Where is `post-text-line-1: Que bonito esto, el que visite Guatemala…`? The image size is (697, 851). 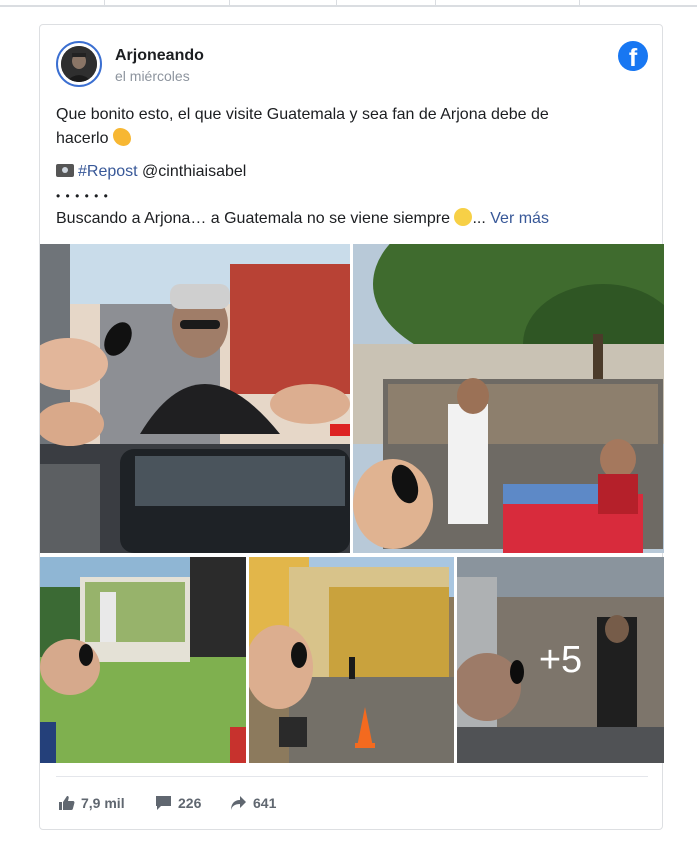
post-text-line-1: Que bonito esto, el que visite Guatemala… is located at coordinates (302, 114).